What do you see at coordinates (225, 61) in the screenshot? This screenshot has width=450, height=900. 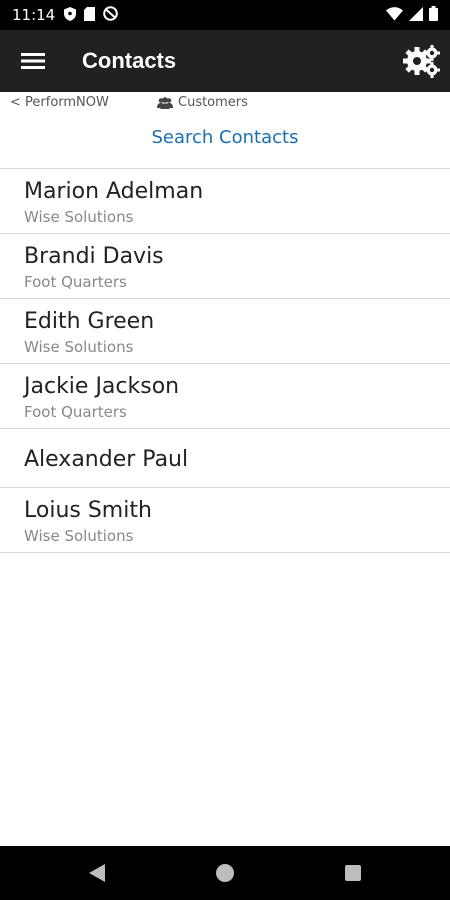 I see `app-bar: Contacts` at bounding box center [225, 61].